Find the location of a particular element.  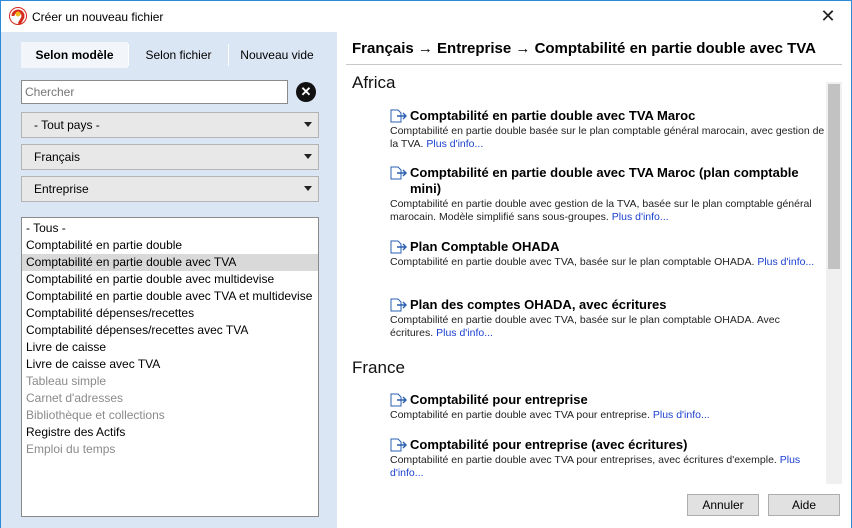

app-logo-icon is located at coordinates (18, 16).